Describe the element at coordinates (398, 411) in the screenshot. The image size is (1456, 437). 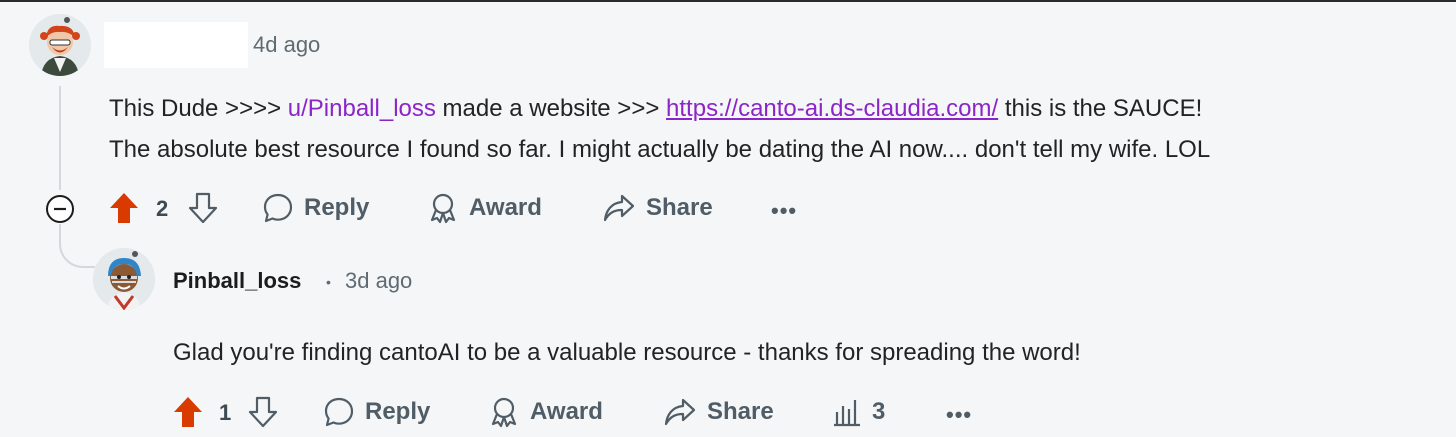
I see `reply-reply-label: Reply` at that location.